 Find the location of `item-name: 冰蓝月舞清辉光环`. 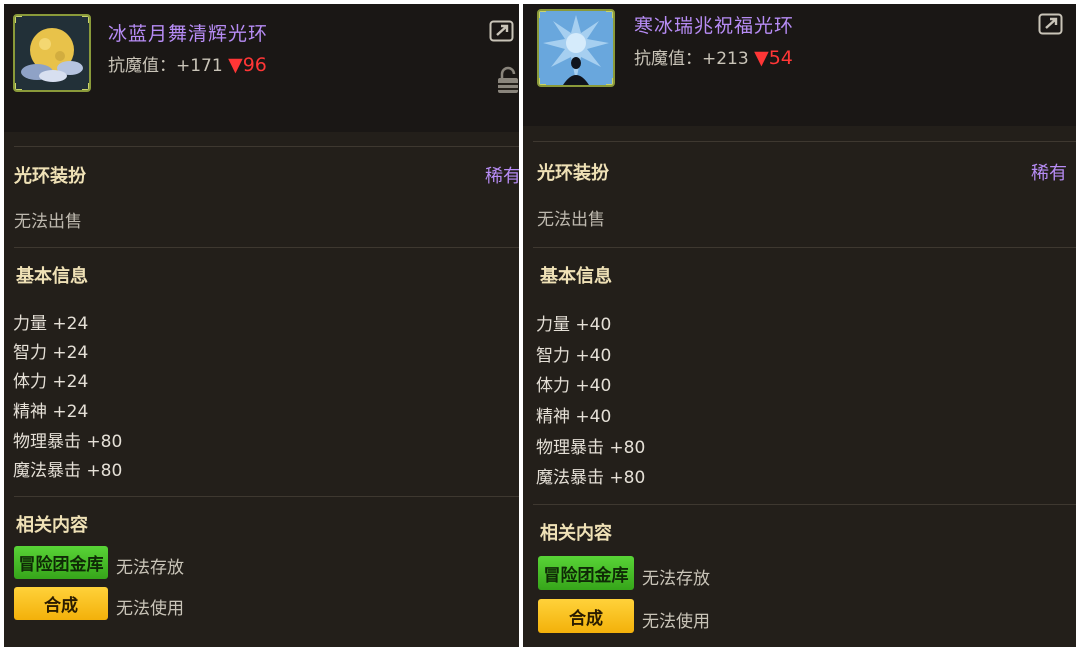

item-name: 冰蓝月舞清辉光环 is located at coordinates (188, 34).